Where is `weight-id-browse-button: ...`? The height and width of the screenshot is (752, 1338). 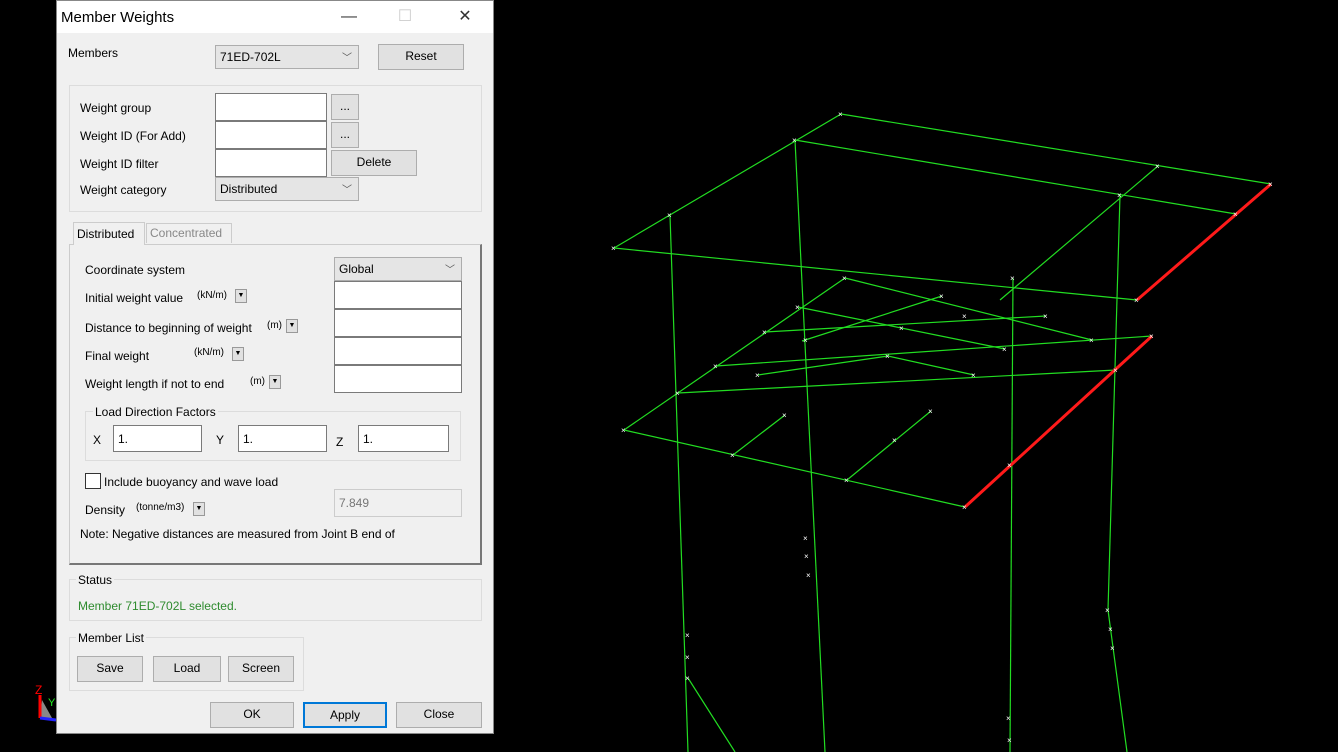
weight-id-browse-button: ... is located at coordinates (345, 135).